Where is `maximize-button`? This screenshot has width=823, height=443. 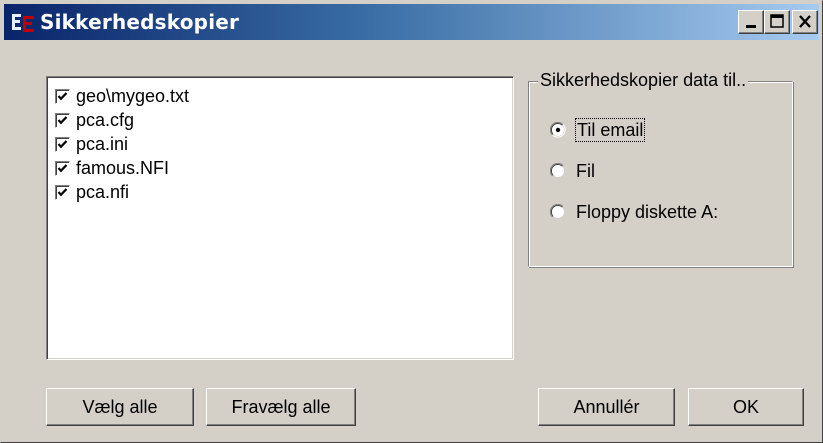 maximize-button is located at coordinates (777, 22).